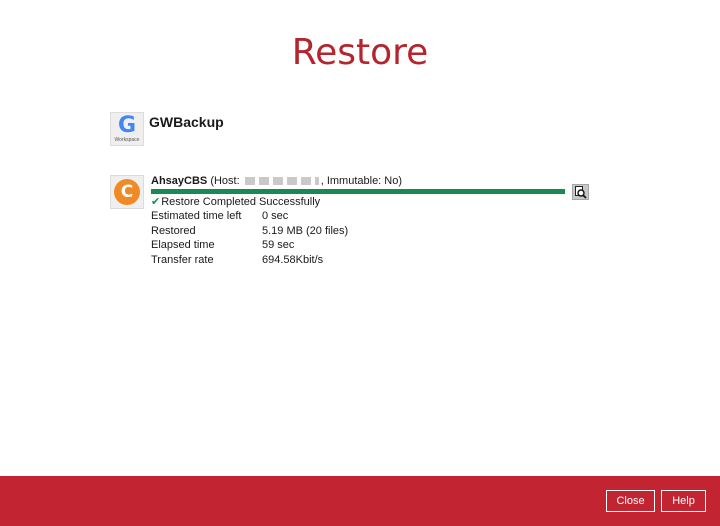 This screenshot has height=526, width=720. Describe the element at coordinates (127, 140) in the screenshot. I see `workspace-caption: Workspace` at that location.